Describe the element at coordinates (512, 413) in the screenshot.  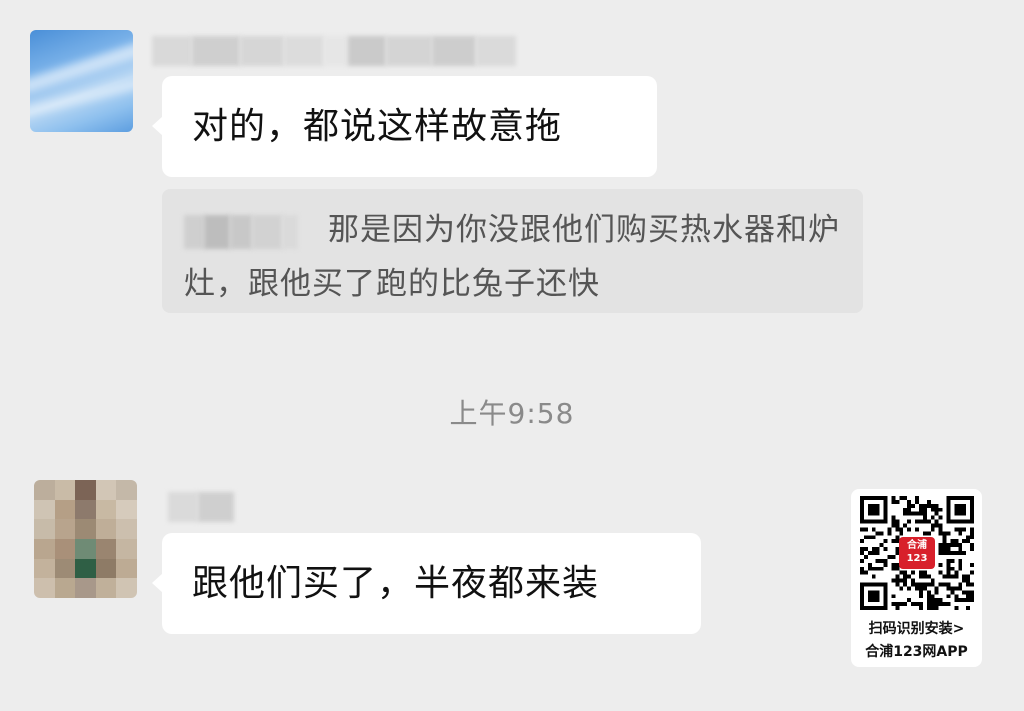
I see `timestamp: 上午9:58` at that location.